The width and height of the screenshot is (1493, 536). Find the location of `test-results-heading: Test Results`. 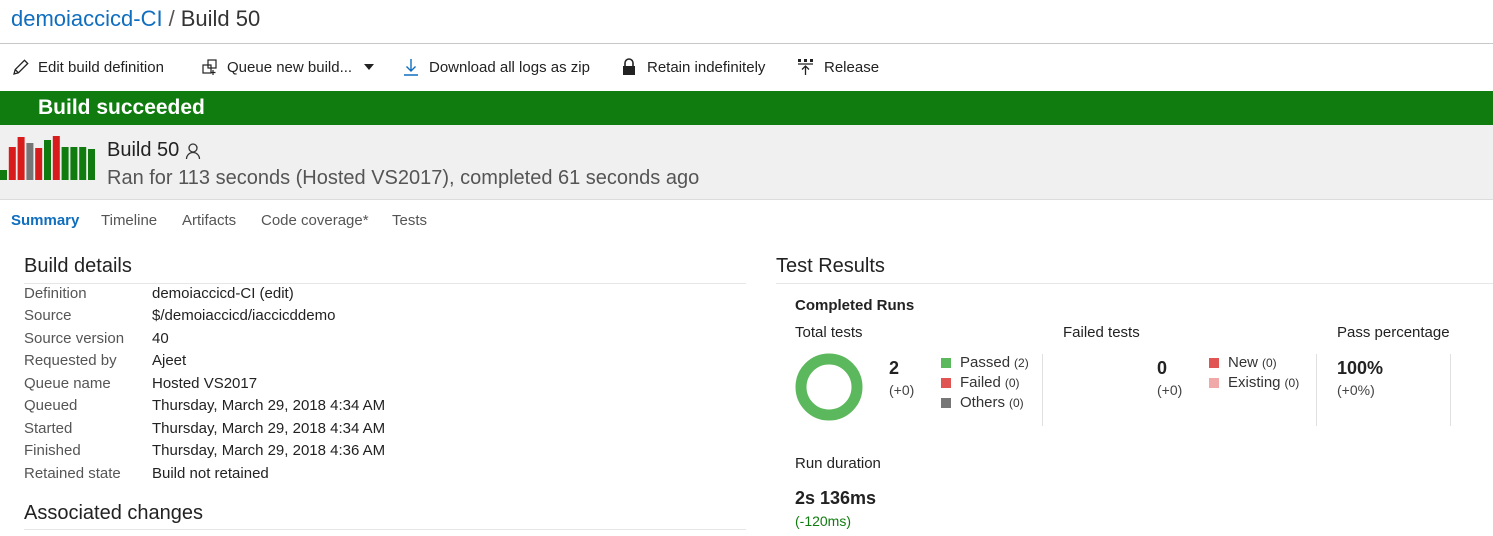

test-results-heading: Test Results is located at coordinates (830, 266).